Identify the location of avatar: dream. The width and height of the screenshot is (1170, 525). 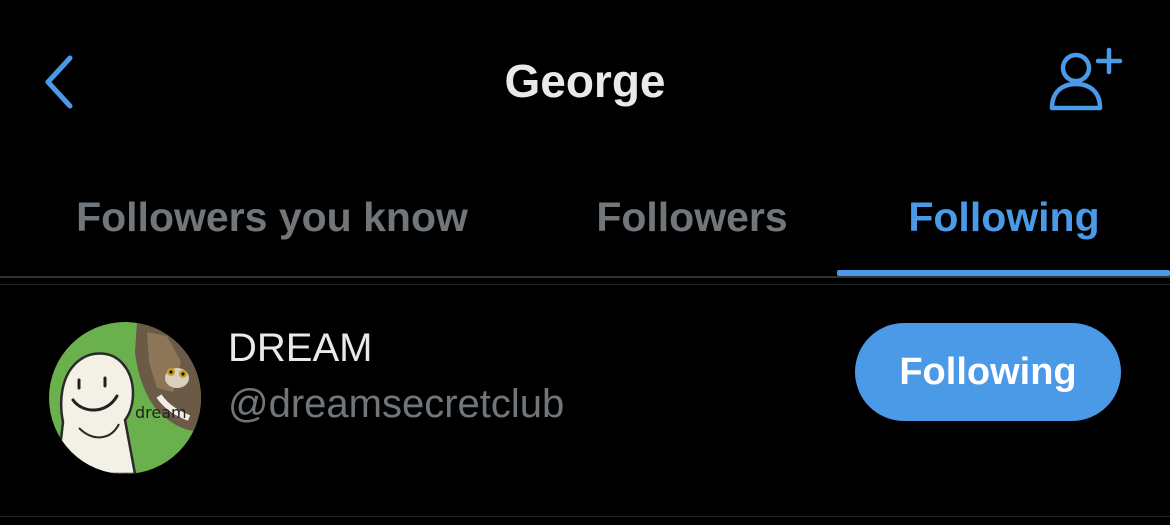
(125, 398).